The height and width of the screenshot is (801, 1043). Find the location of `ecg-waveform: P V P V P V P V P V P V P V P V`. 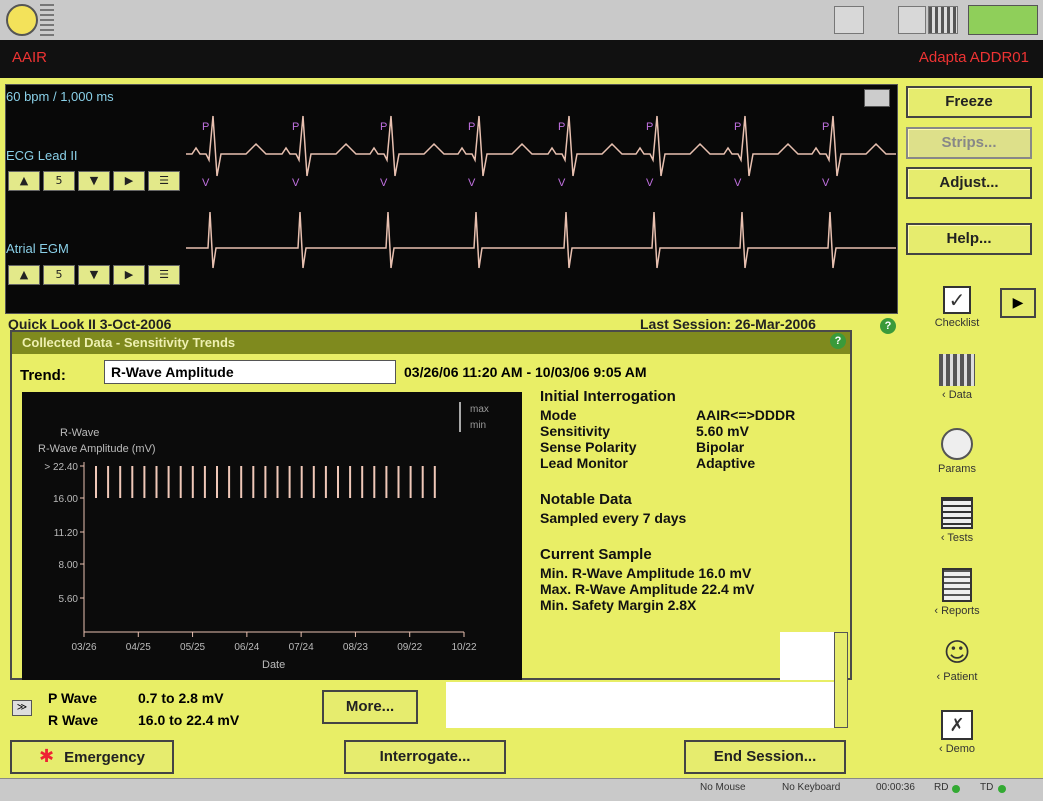

ecg-waveform: P V P V P V P V P V P V P V P V is located at coordinates (541, 192).